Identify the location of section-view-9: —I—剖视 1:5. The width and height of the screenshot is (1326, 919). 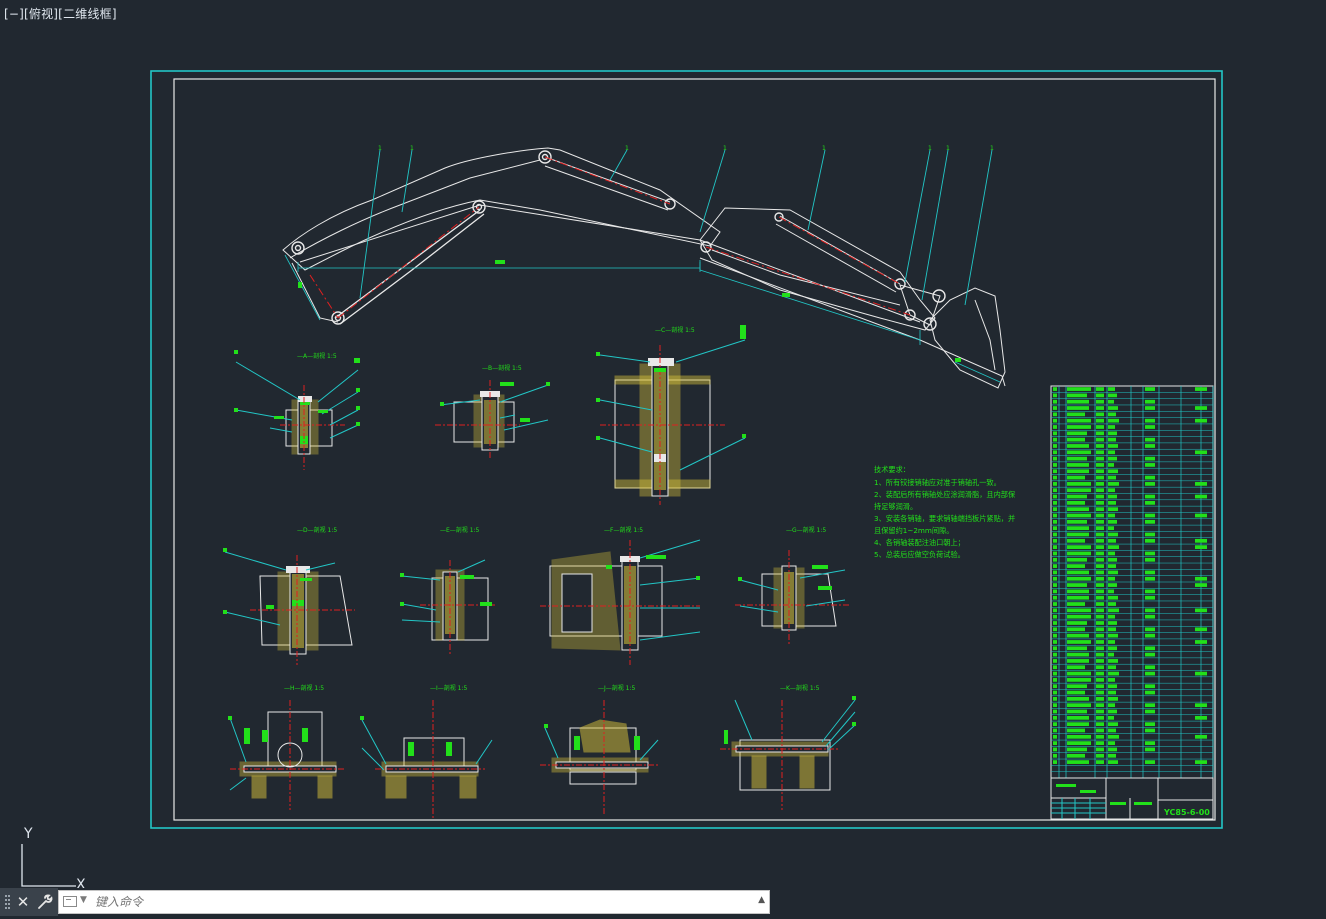
(426, 751).